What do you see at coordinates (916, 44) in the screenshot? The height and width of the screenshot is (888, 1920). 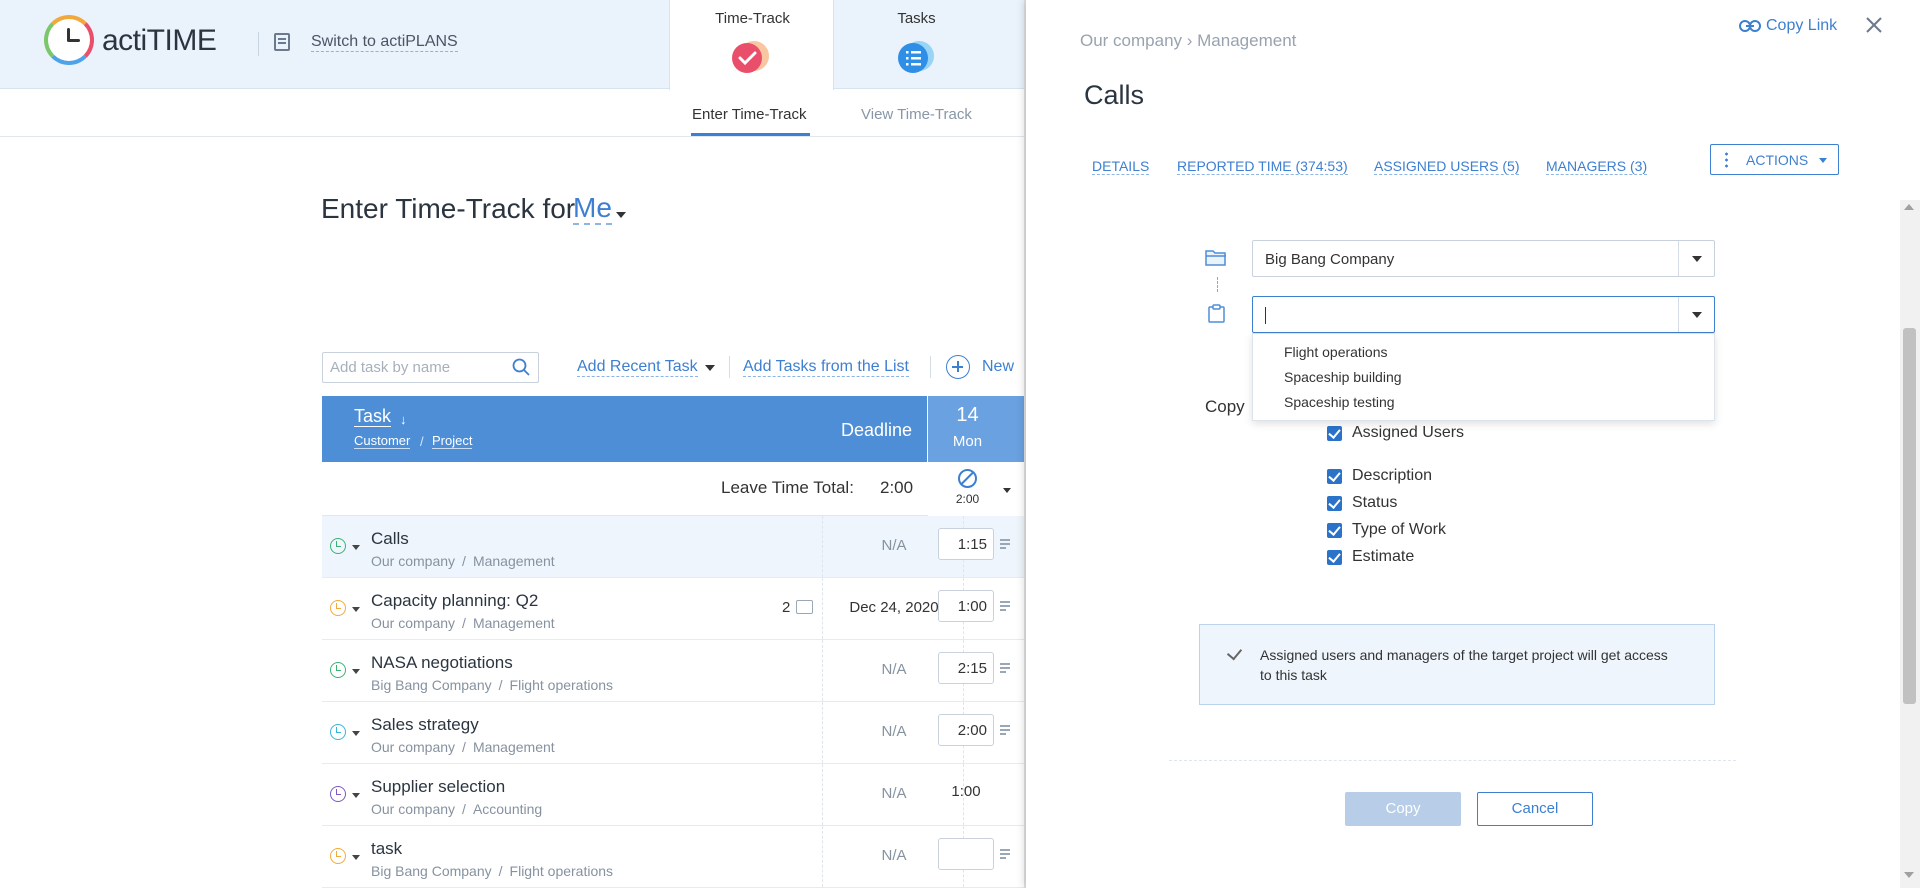 I see `tab-tasks: Tasks` at bounding box center [916, 44].